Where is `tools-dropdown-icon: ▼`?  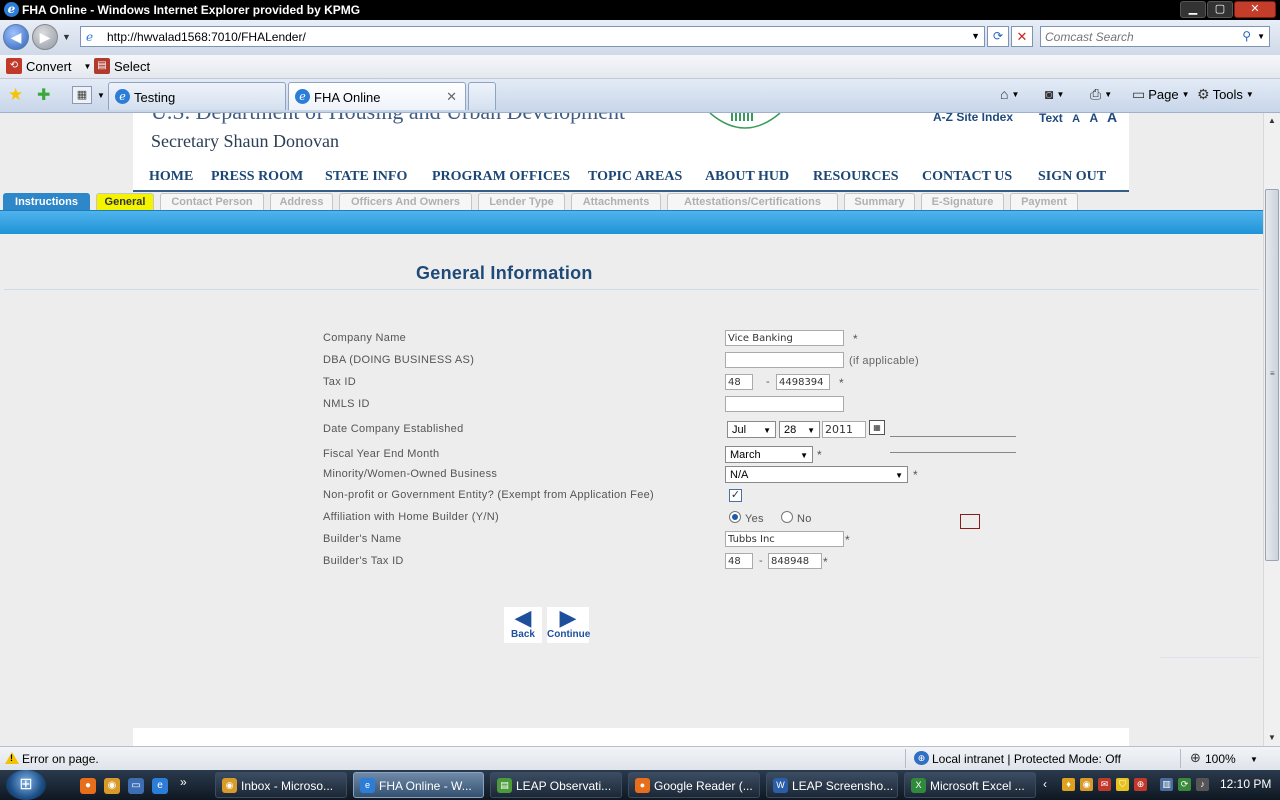 tools-dropdown-icon: ▼ is located at coordinates (1250, 94).